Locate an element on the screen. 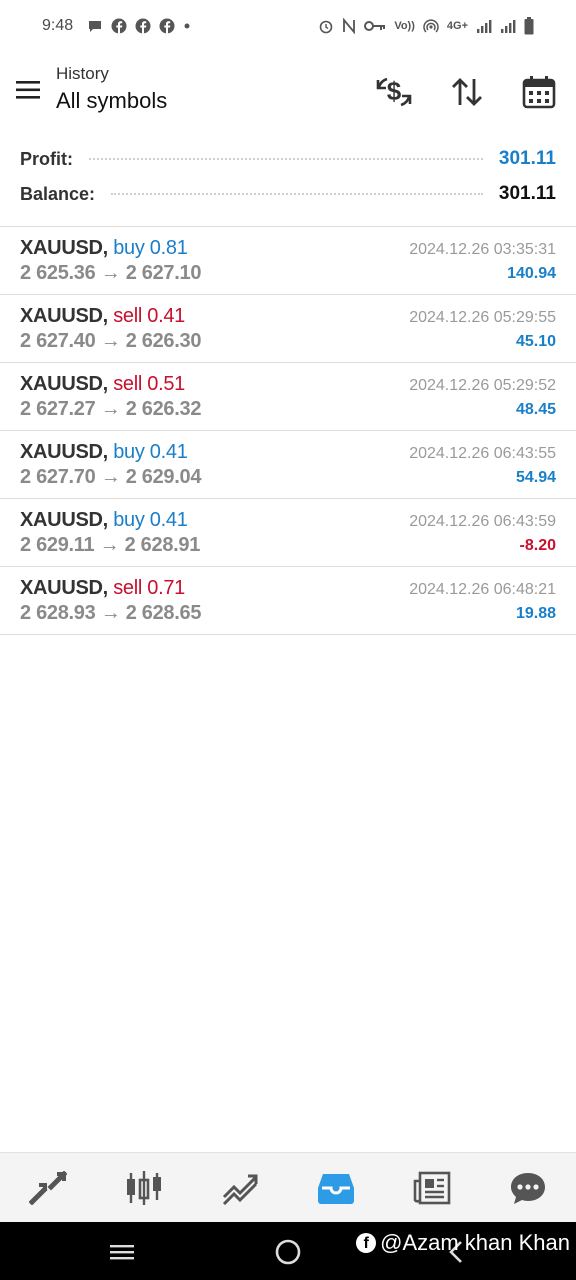 This screenshot has width=576, height=1280. system-nav-bar: f @Azam khan Khan is located at coordinates (288, 1251).